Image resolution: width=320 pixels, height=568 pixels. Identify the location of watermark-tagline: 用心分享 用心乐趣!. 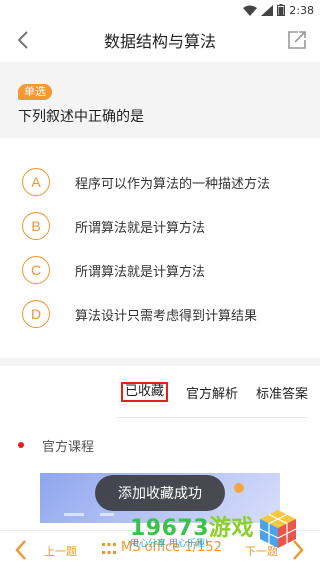
(169, 544).